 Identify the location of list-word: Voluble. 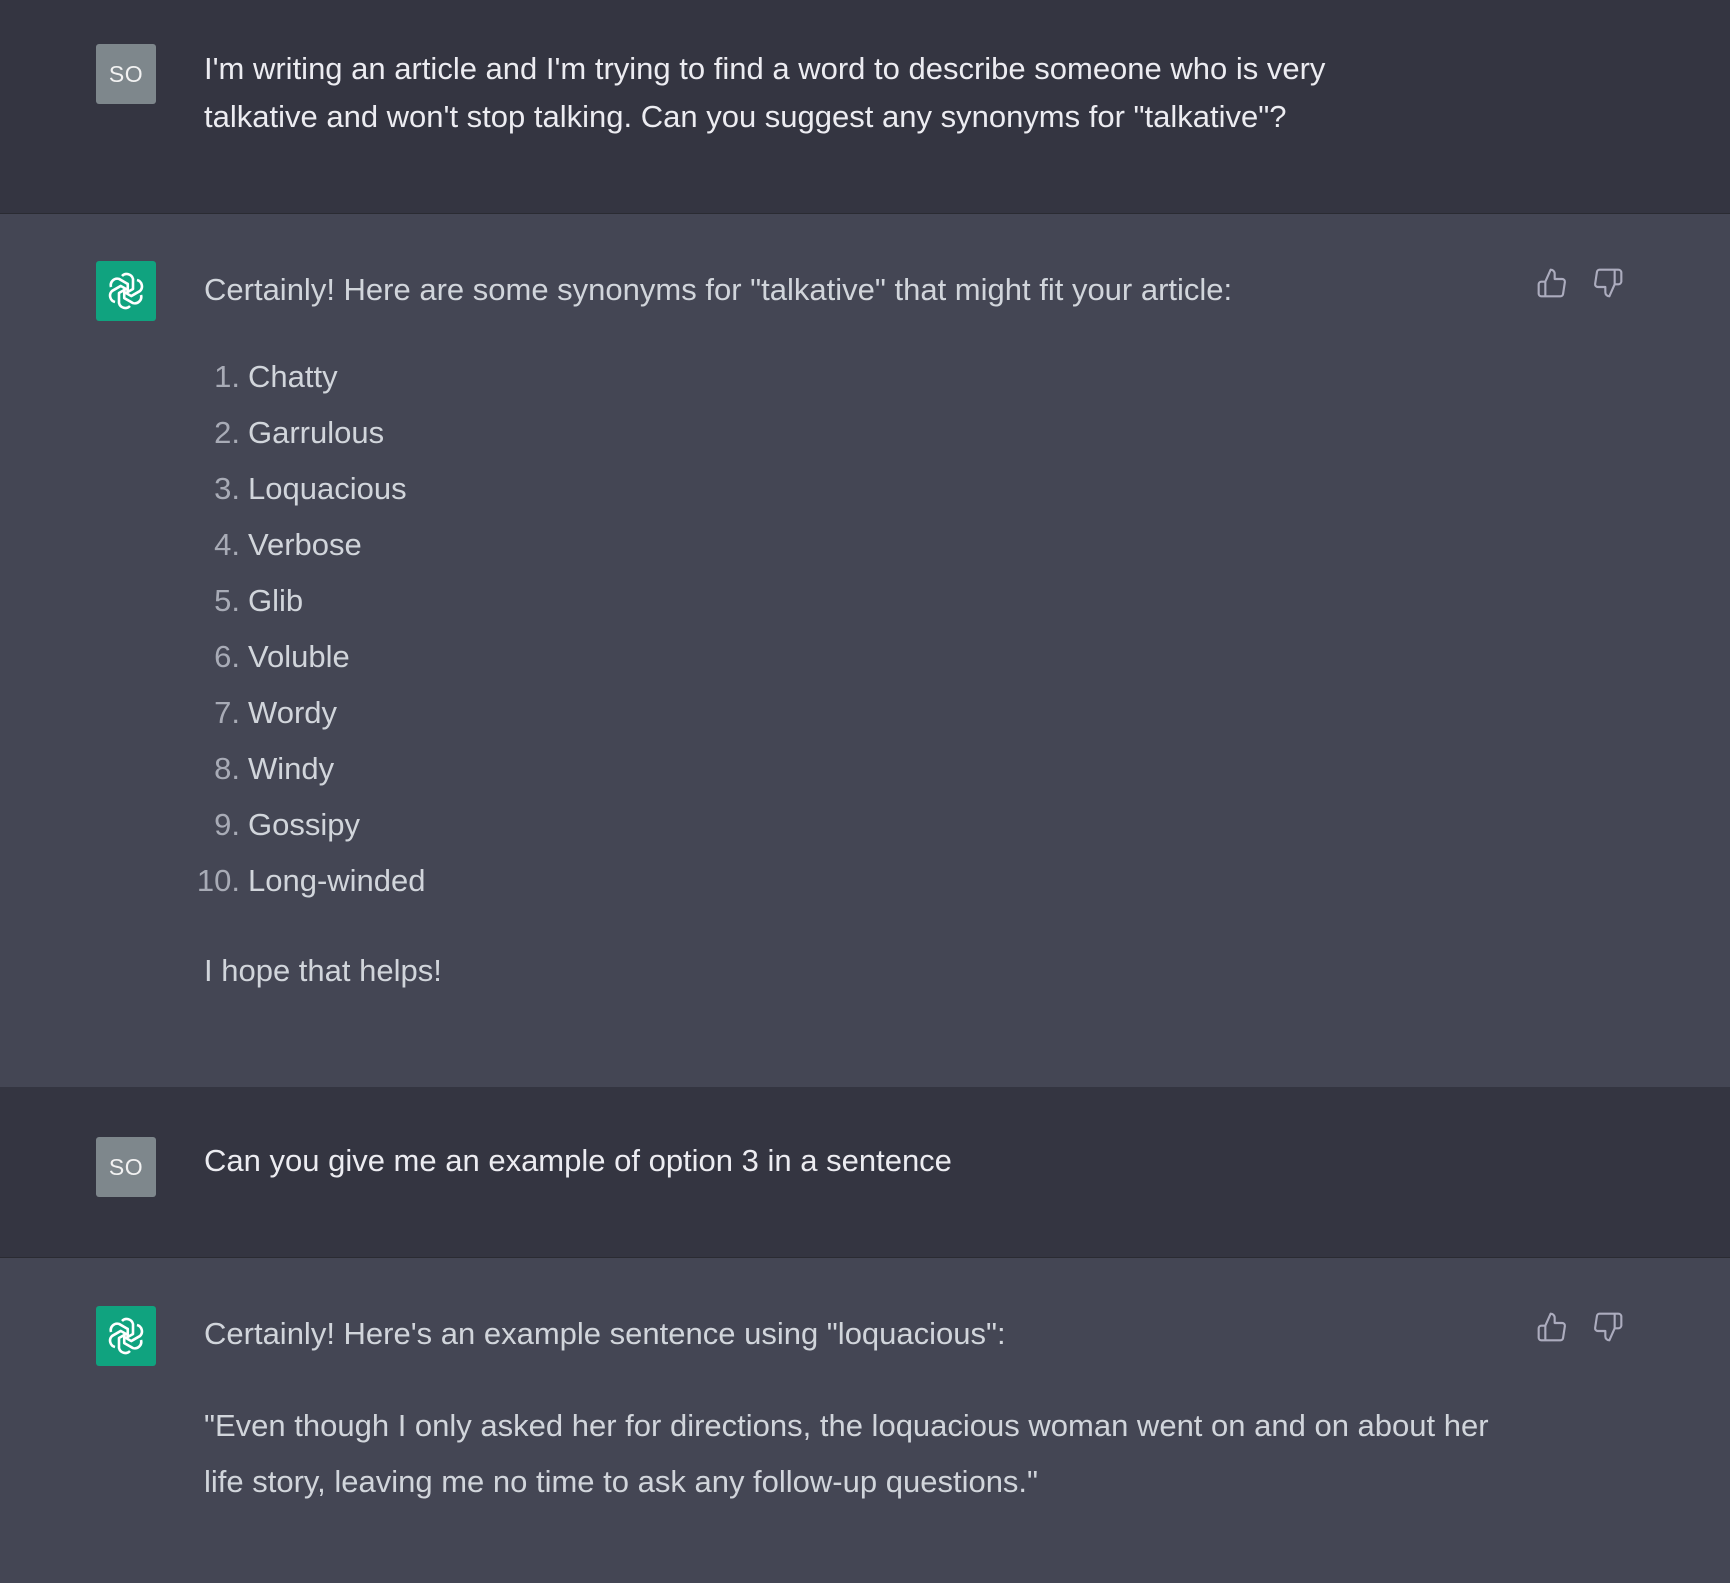
(299, 656).